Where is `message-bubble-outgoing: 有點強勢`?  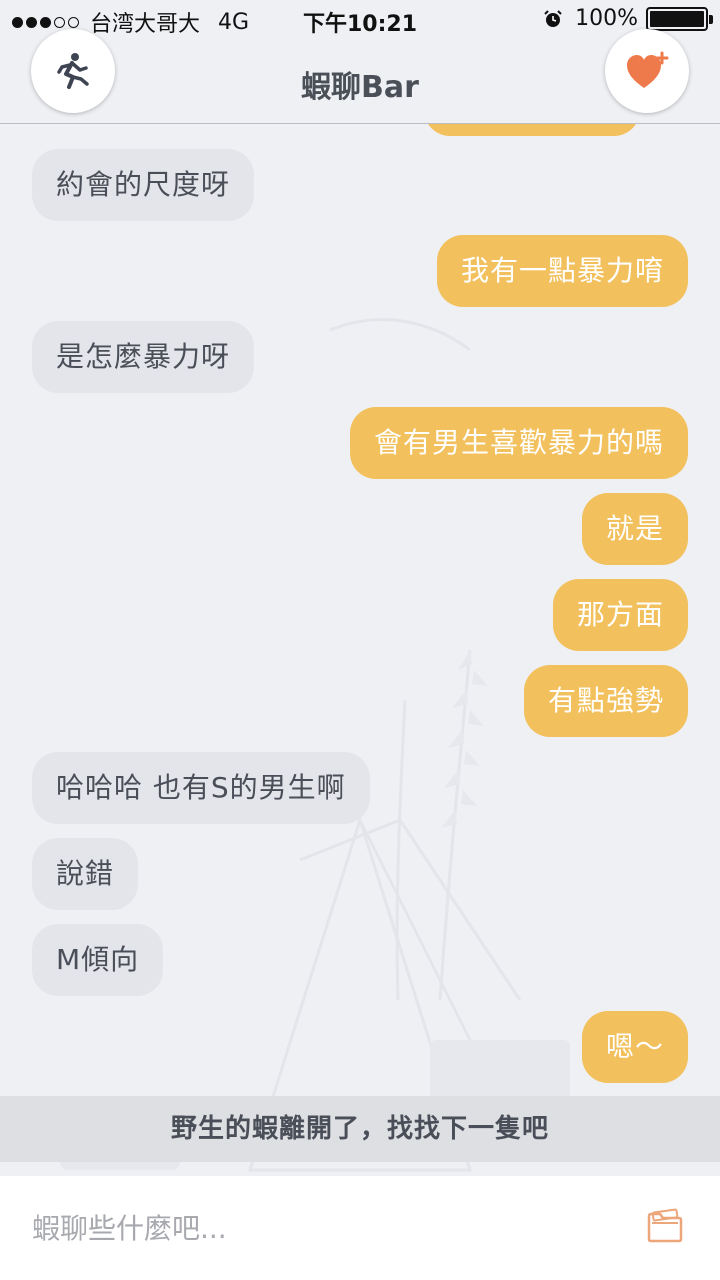 message-bubble-outgoing: 有點強勢 is located at coordinates (605, 701).